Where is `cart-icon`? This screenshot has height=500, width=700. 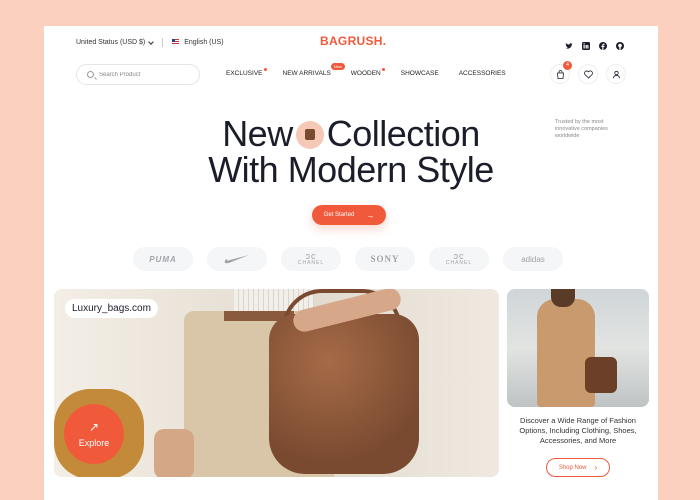 cart-icon is located at coordinates (560, 74).